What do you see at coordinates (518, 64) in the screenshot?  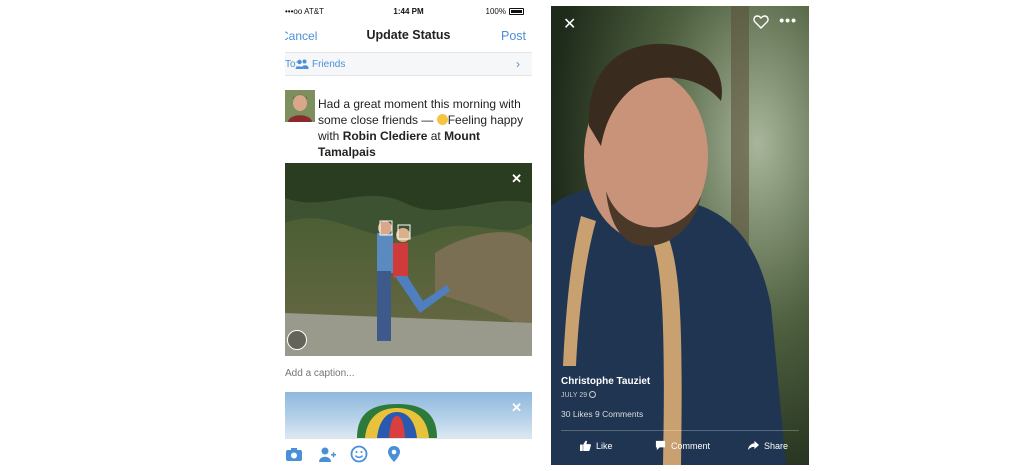 I see `chevron-right-icon: ›` at bounding box center [518, 64].